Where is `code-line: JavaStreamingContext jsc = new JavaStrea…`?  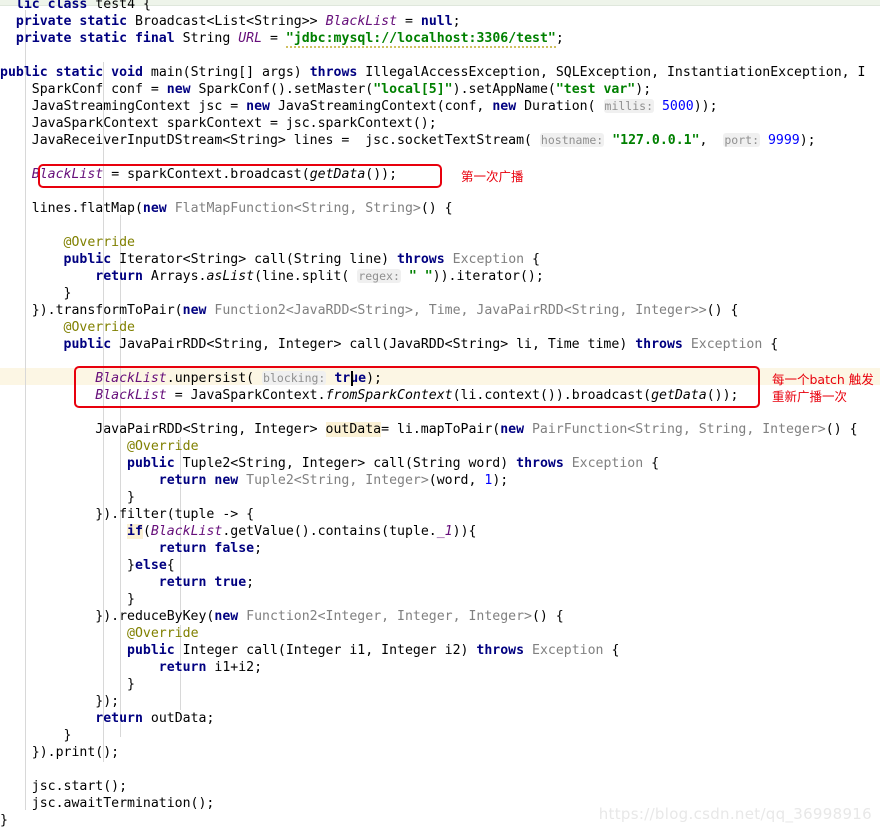
code-line: JavaStreamingContext jsc = new JavaStrea… is located at coordinates (359, 106).